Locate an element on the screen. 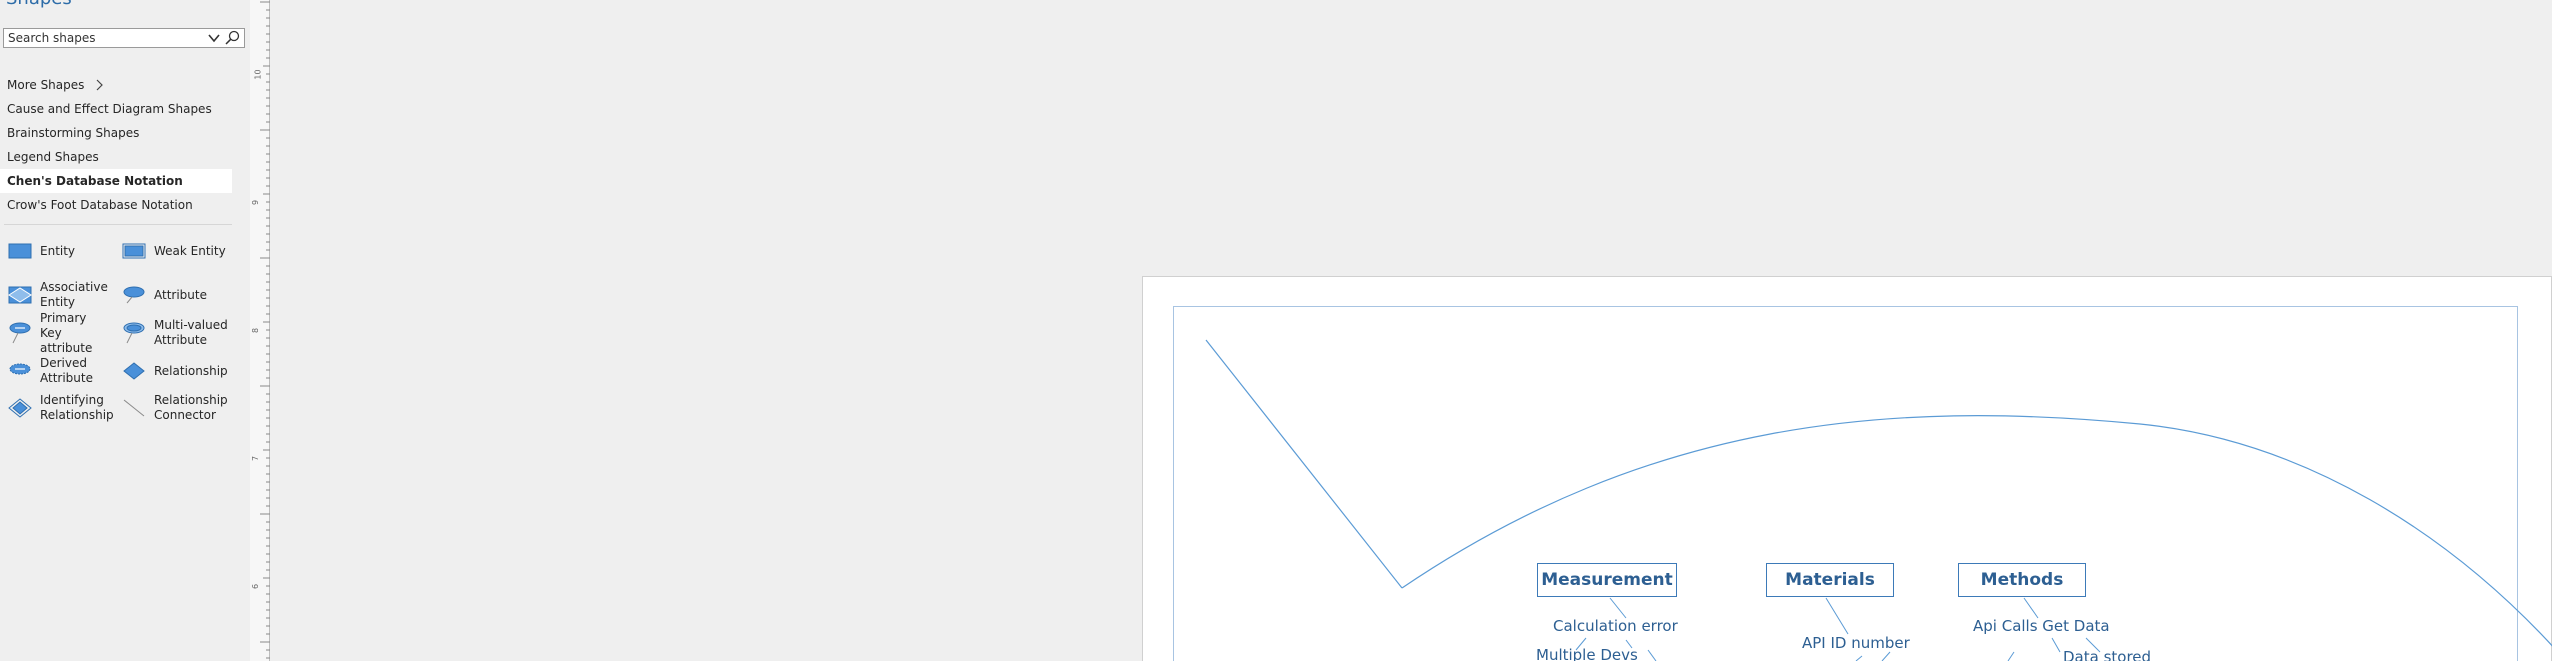 Image resolution: width=2552 pixels, height=661 pixels. connector-line-icon is located at coordinates (134, 408).